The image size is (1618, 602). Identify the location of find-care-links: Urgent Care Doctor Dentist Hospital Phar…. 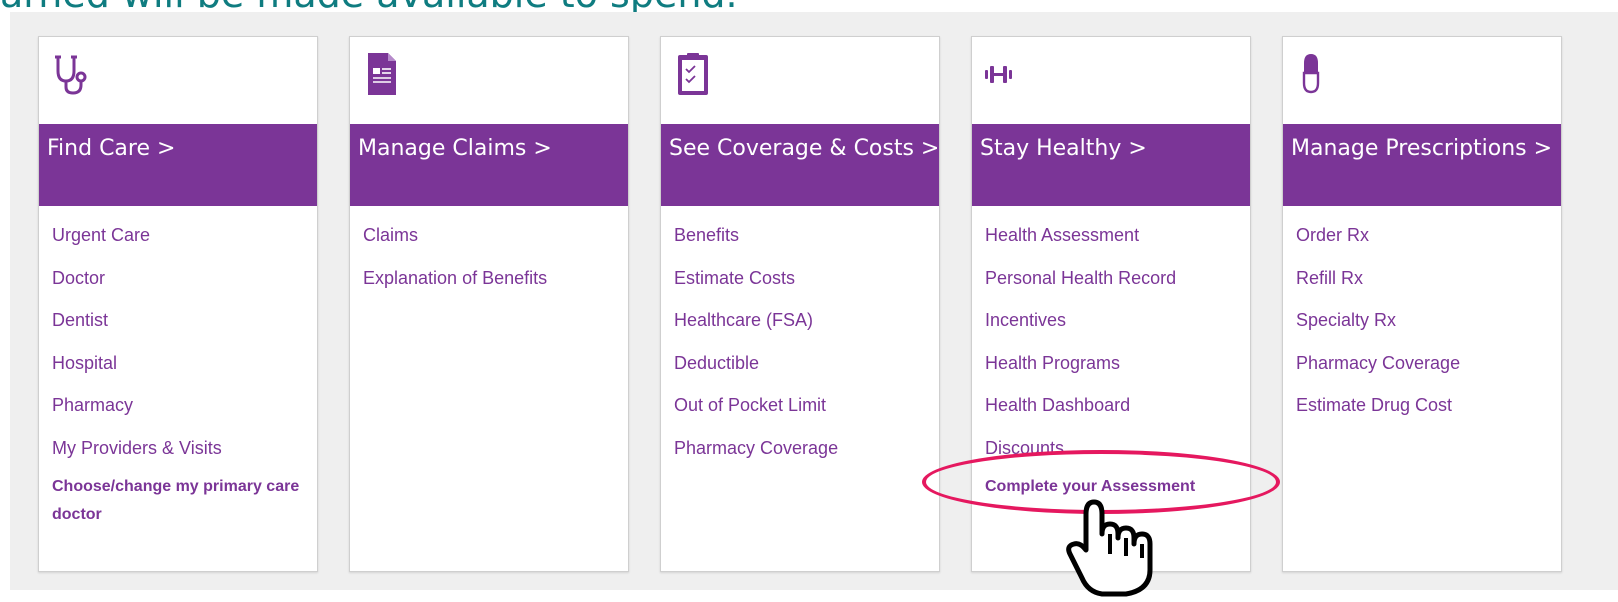
(180, 376).